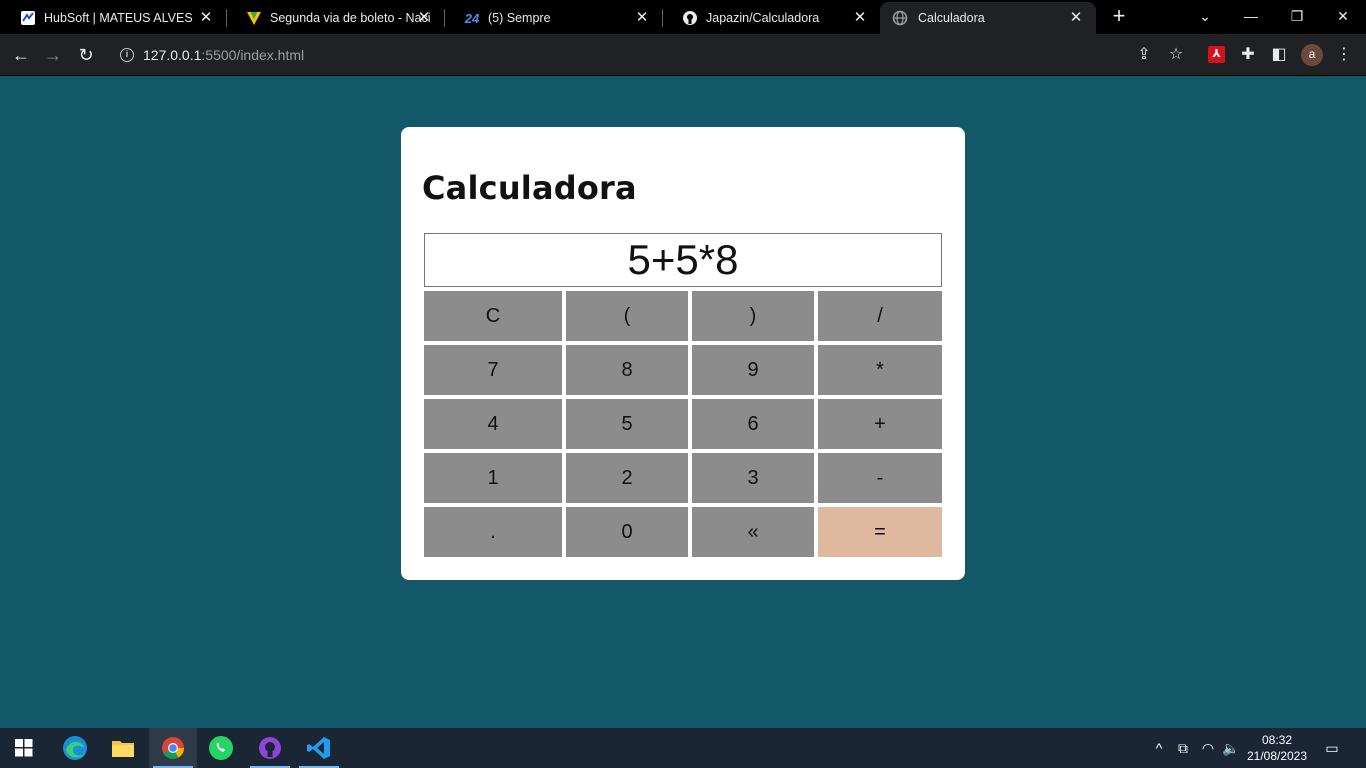 The height and width of the screenshot is (768, 1366). I want to click on extensions-icon: ✚, so click(1248, 55).